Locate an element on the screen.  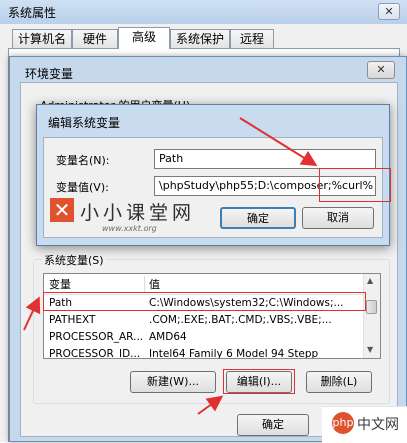
arrow-to-value is located at coordinates (278, 142).